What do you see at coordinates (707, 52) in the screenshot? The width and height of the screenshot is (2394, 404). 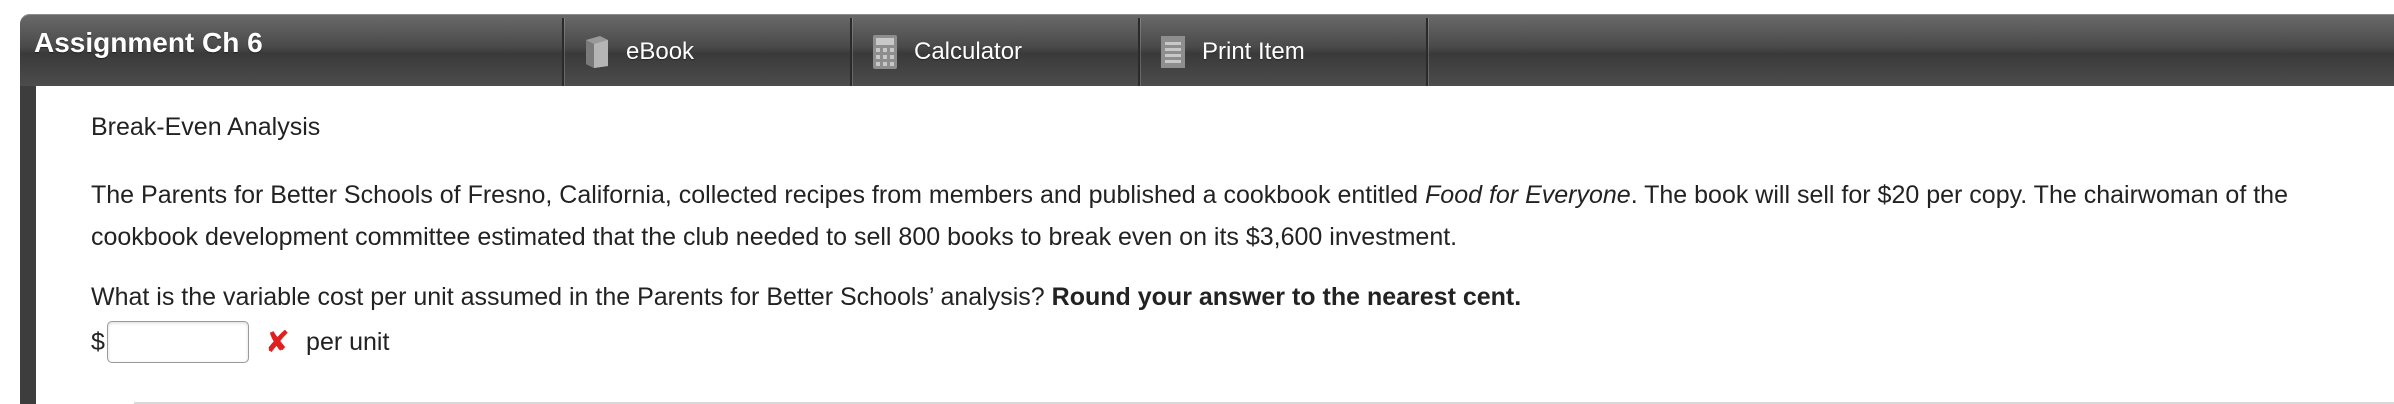 I see `ebook-button: eBook` at bounding box center [707, 52].